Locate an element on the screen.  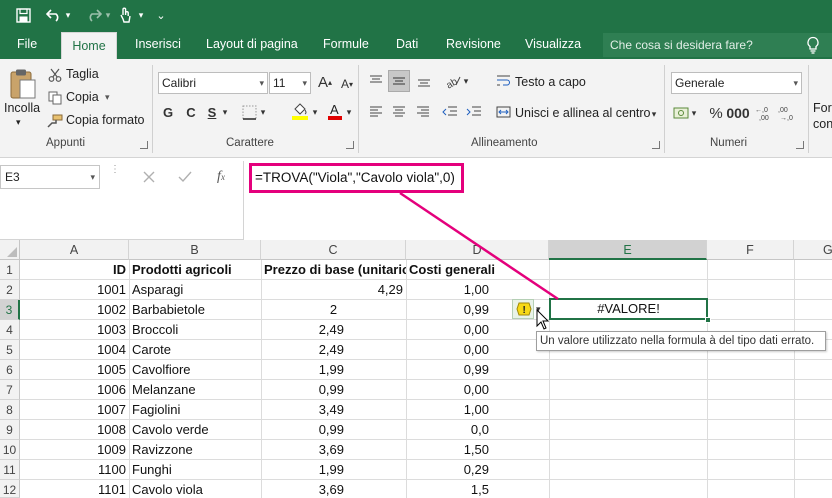
header-cell-product: Prodotti agricoli is located at coordinates (195, 270).